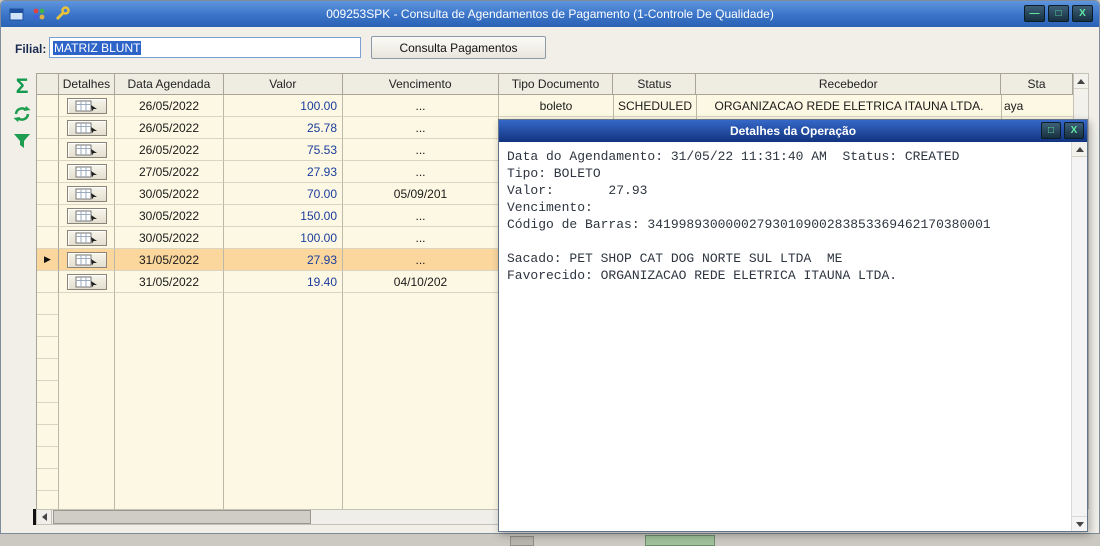 This screenshot has height=546, width=1100. I want to click on column-header-sta: Sta, so click(1037, 84).